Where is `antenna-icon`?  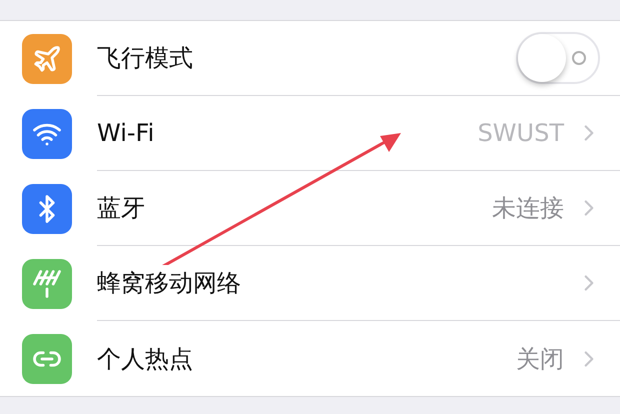 antenna-icon is located at coordinates (47, 283).